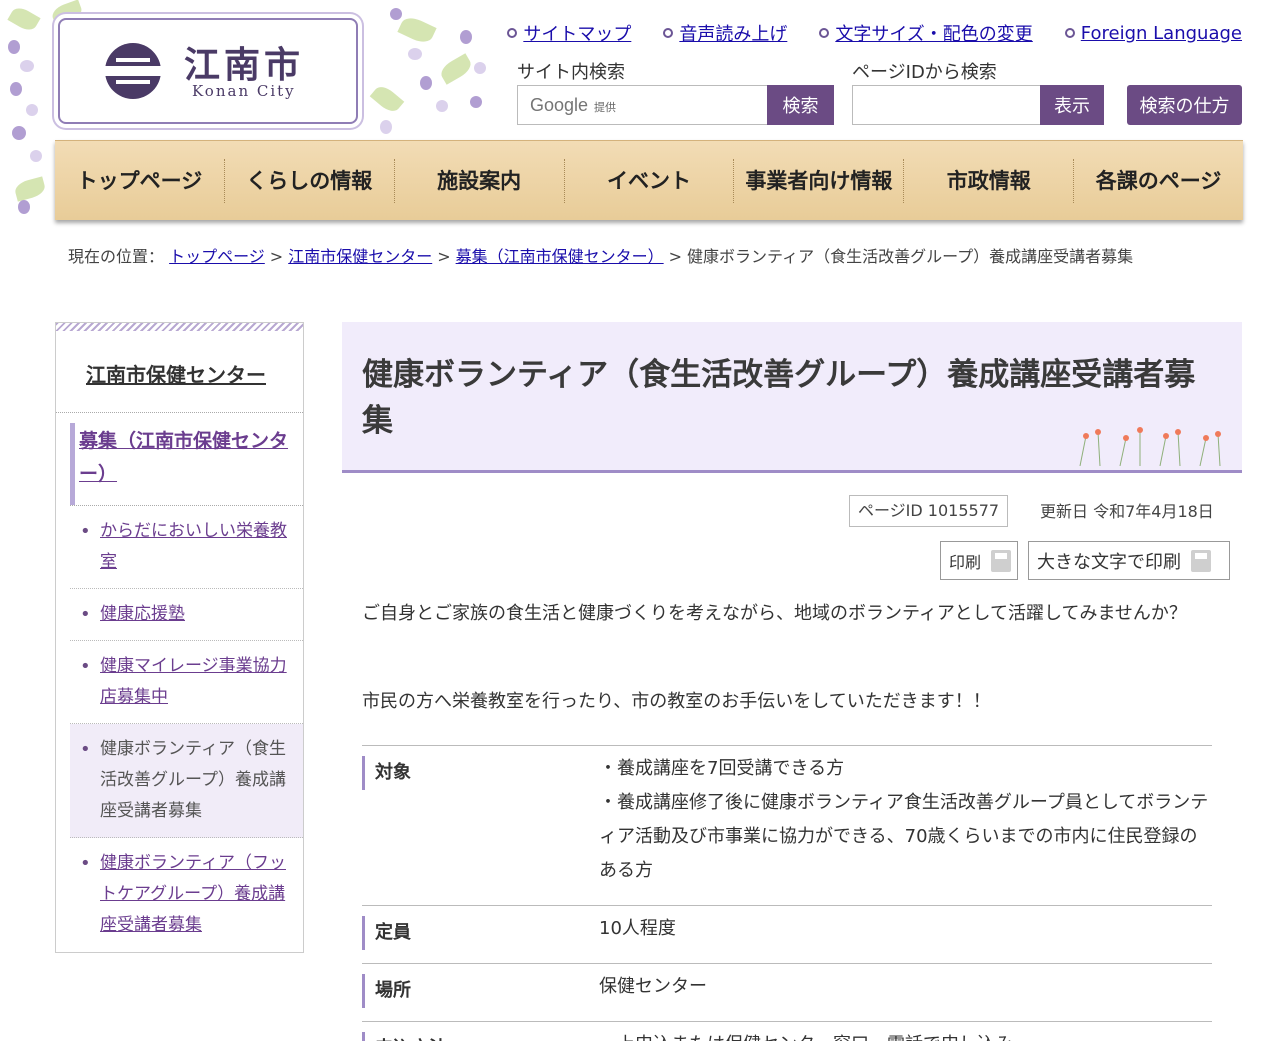 The width and height of the screenshot is (1278, 1041). What do you see at coordinates (905, 1034) in the screenshot?
I see `info-value: ・上申込または保健センター窓口、電話で申し込み` at bounding box center [905, 1034].